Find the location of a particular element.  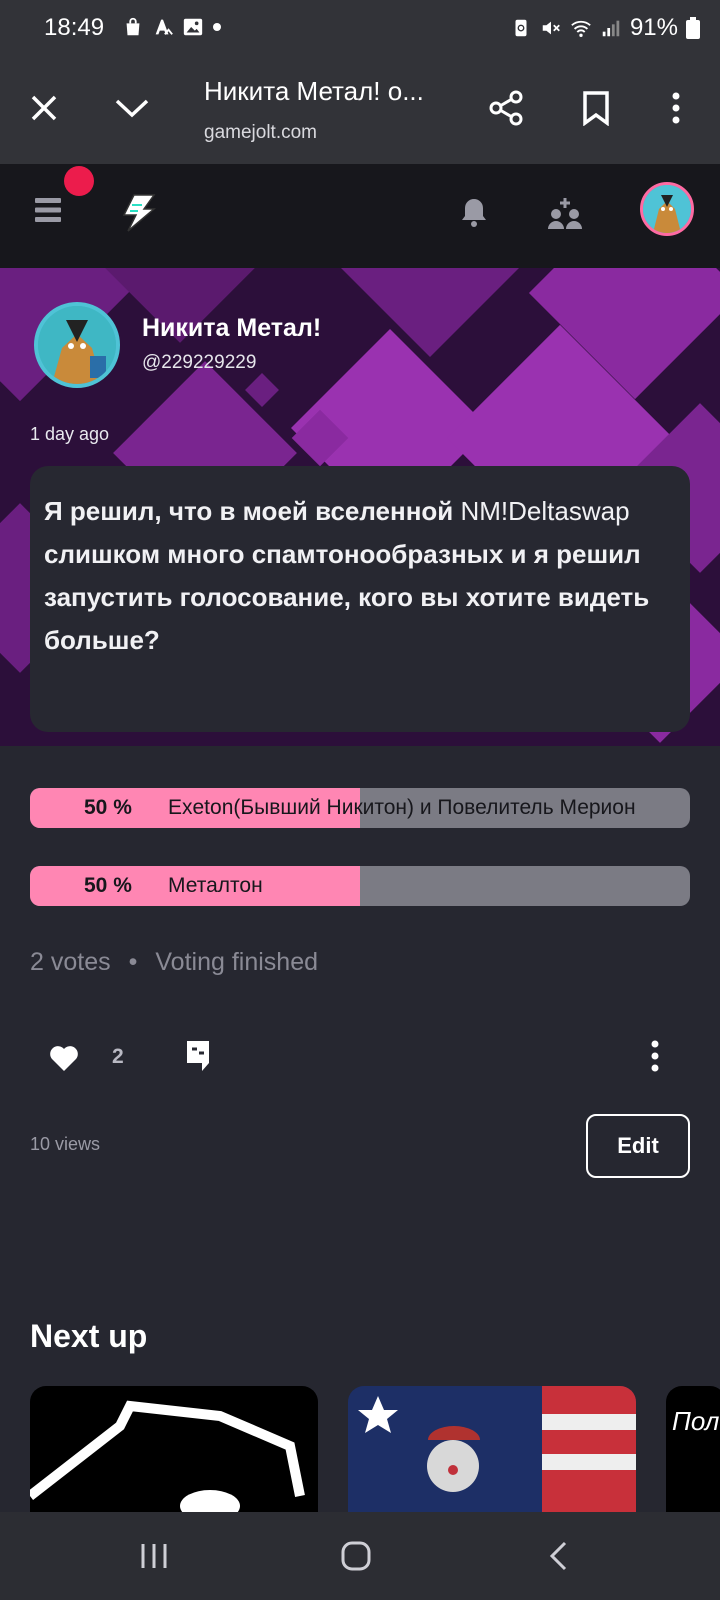

comment-button is located at coordinates (198, 1056).